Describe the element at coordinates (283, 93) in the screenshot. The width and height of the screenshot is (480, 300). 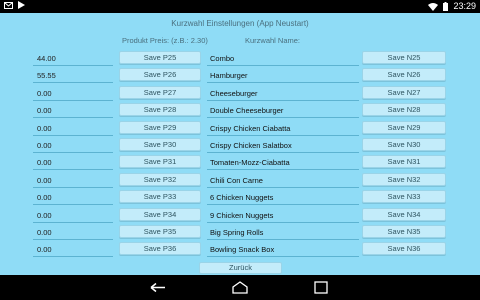
I see `name-input: Cheeseburger` at that location.